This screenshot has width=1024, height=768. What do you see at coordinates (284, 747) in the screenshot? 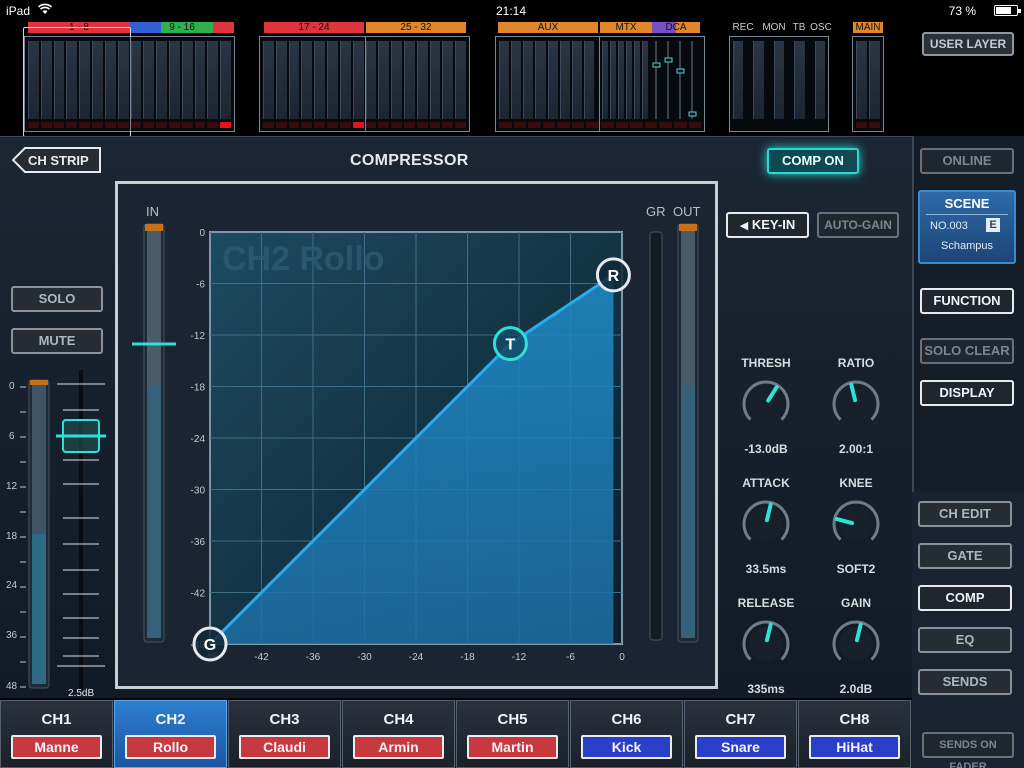
I see `channel-name: Claudi` at bounding box center [284, 747].